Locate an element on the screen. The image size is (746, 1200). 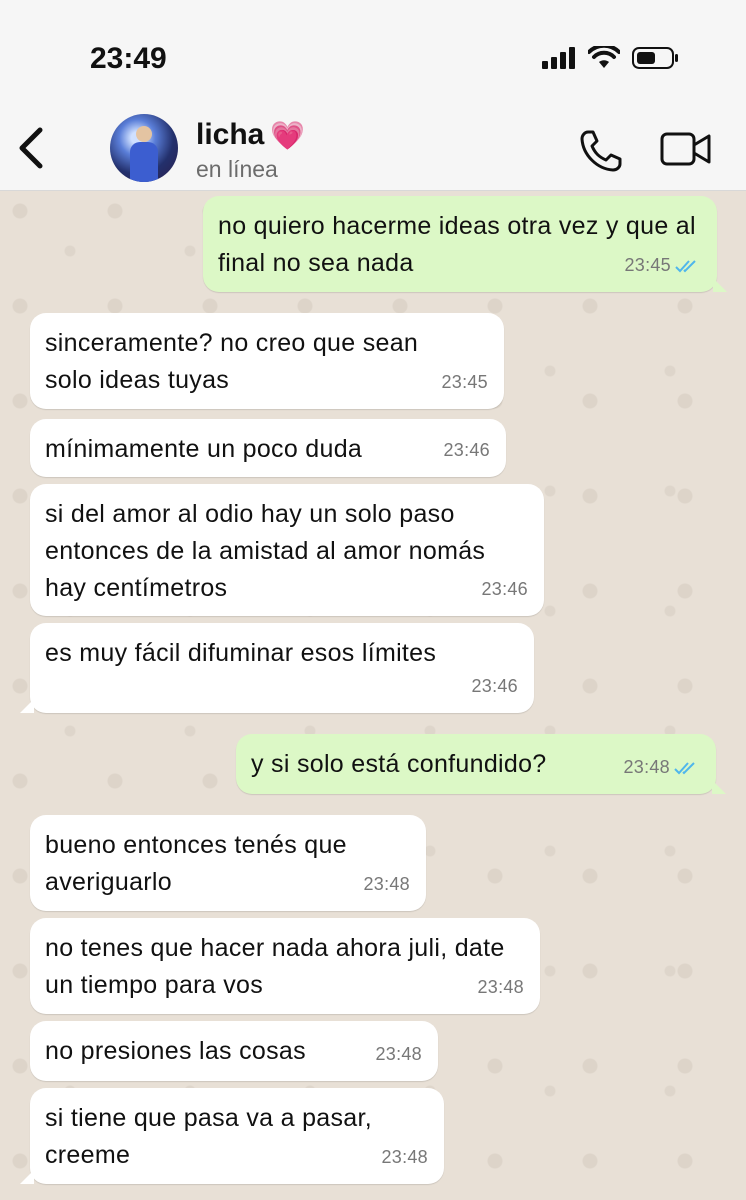
signal-icon is located at coordinates (558, 58).